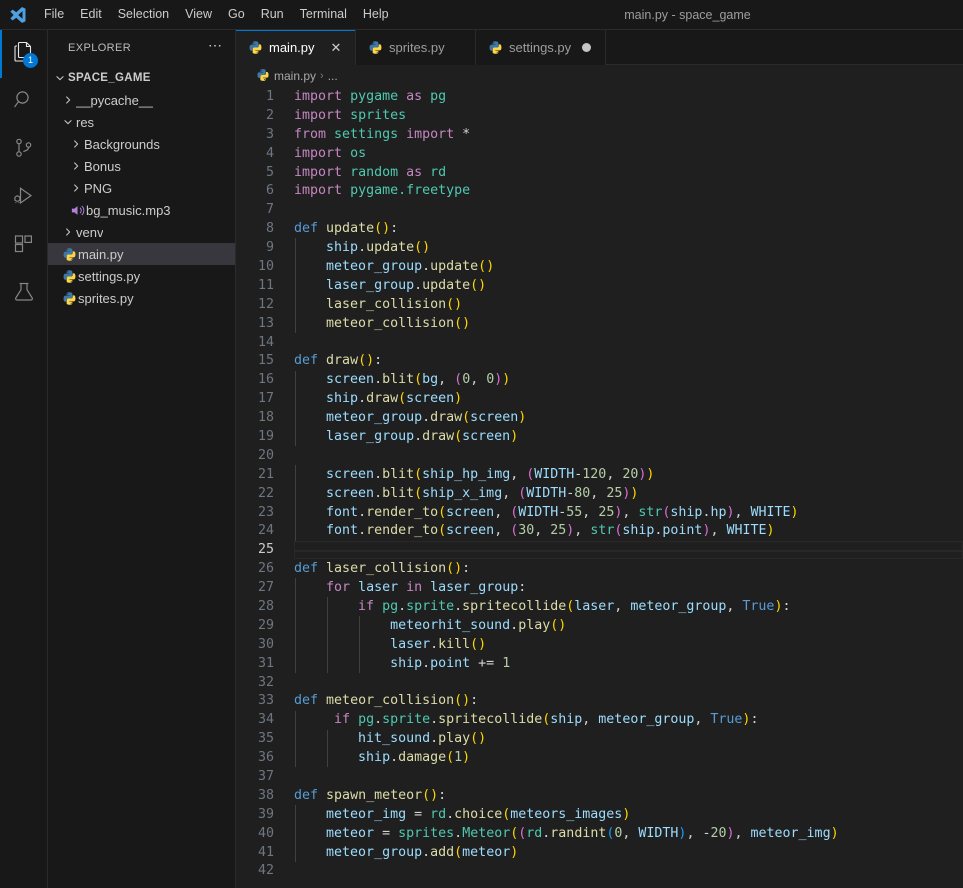 This screenshot has height=888, width=963. What do you see at coordinates (541, 47) in the screenshot?
I see `tab-settings-py: settings.py` at bounding box center [541, 47].